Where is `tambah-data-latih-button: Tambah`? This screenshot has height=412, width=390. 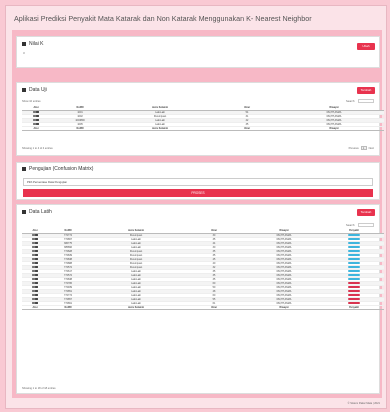 tambah-data-latih-button: Tambah is located at coordinates (366, 212).